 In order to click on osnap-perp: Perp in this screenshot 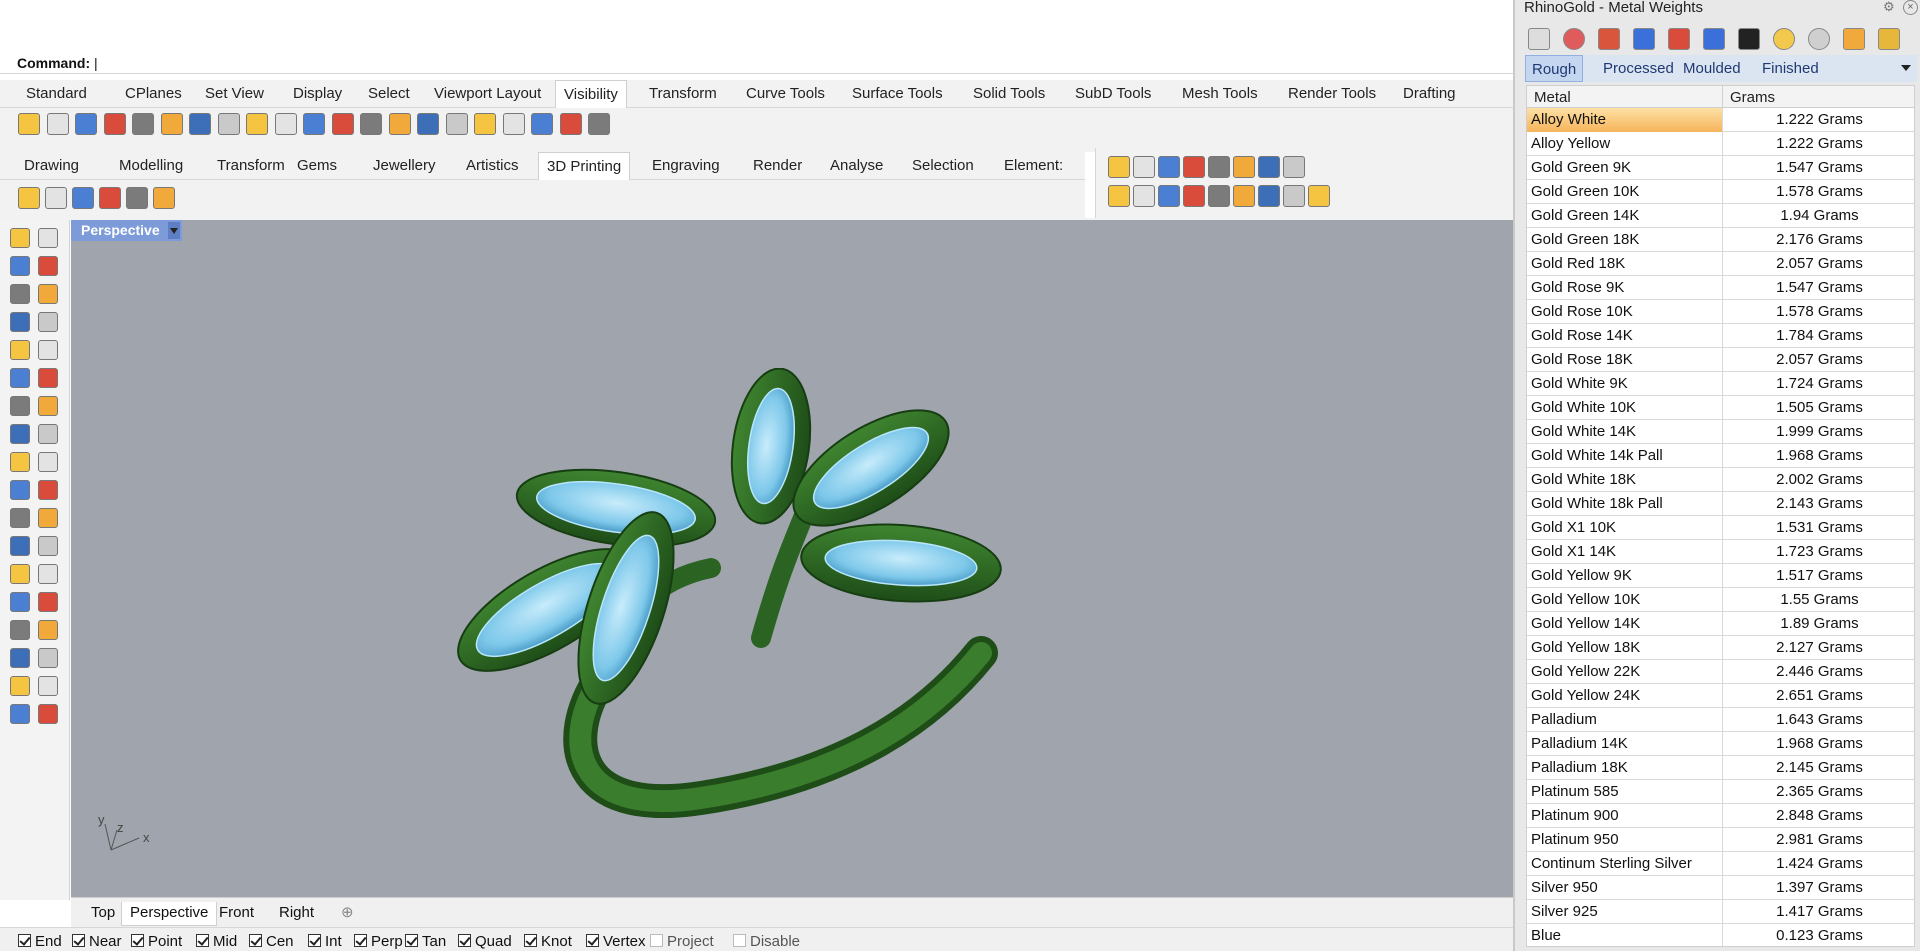, I will do `click(378, 942)`.